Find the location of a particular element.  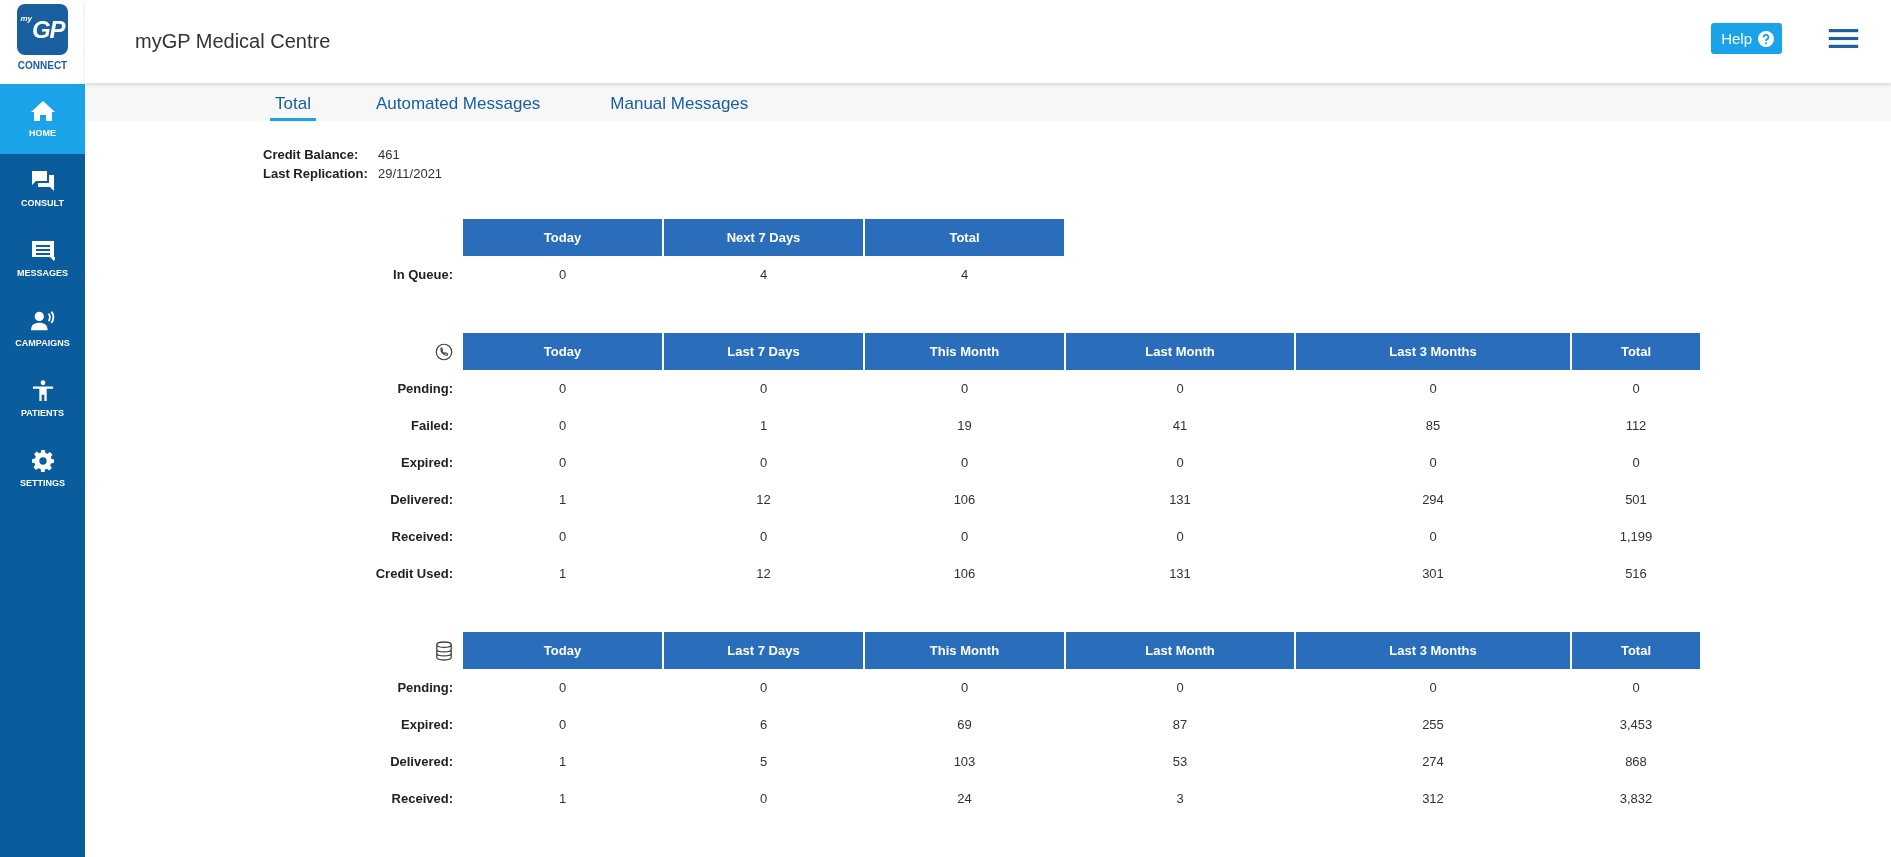

table-cell-text: 112 is located at coordinates (1636, 426).